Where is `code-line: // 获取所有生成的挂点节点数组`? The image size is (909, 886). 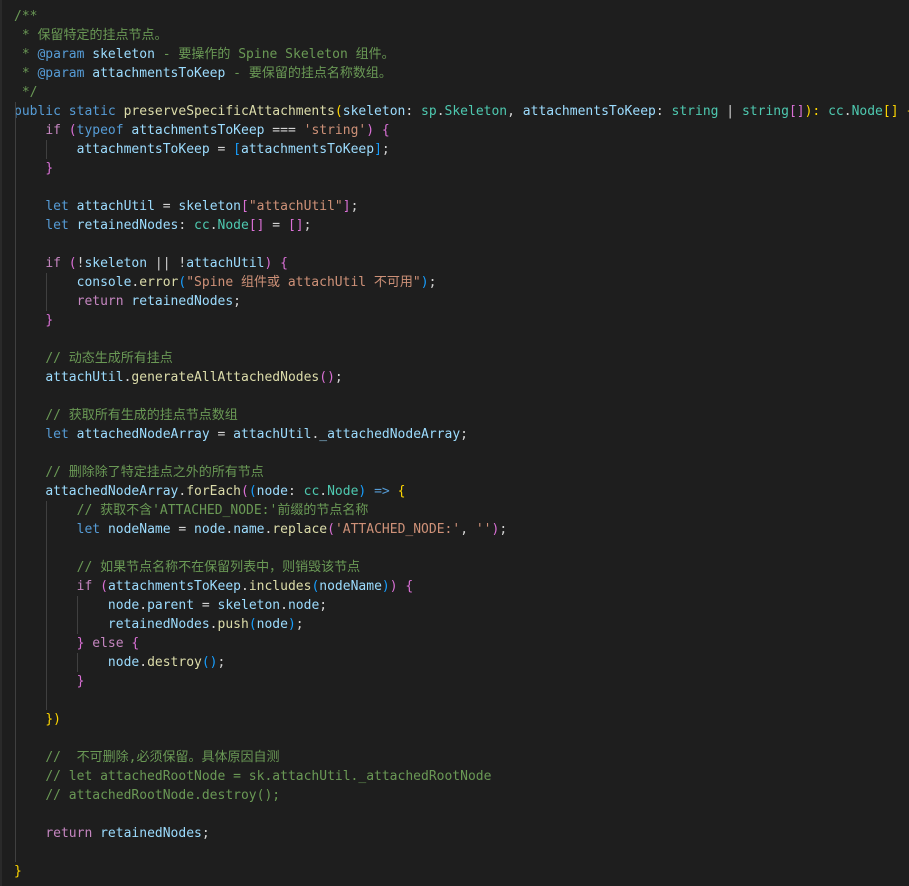
code-line: // 获取所有生成的挂点节点数组 is located at coordinates (461, 415).